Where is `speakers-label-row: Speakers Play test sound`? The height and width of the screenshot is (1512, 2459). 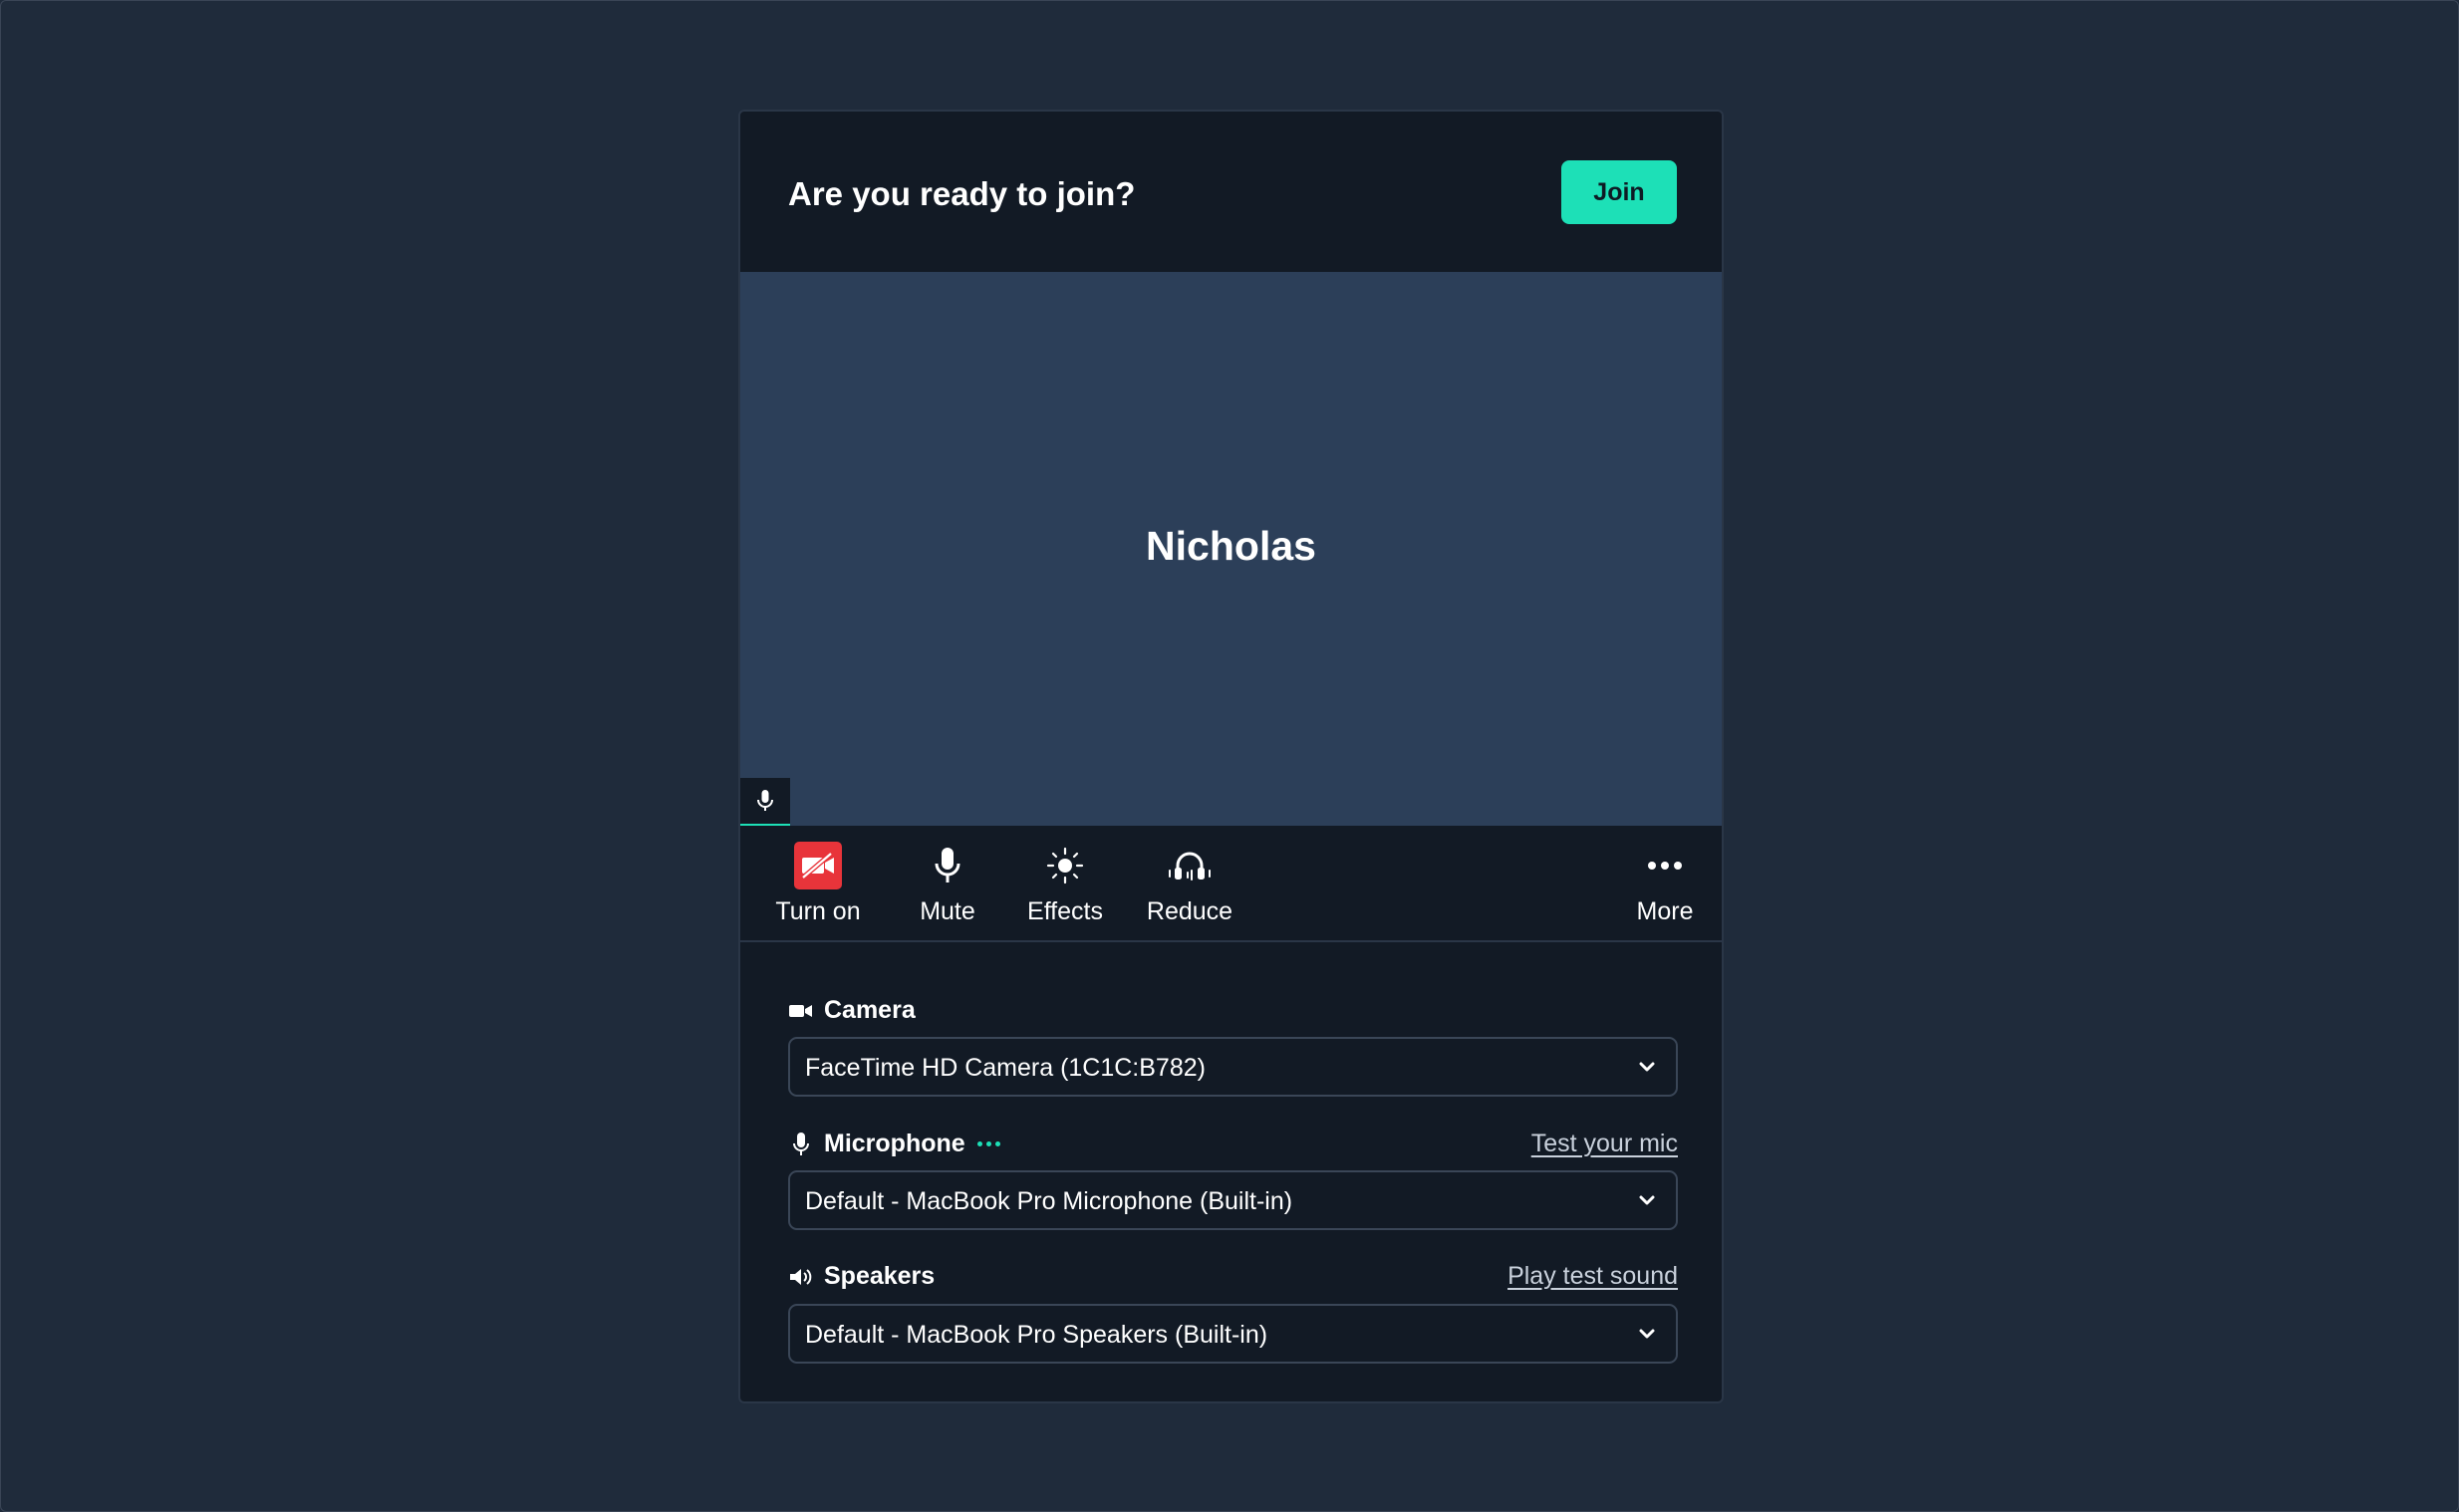
speakers-label-row: Speakers Play test sound is located at coordinates (1233, 1280).